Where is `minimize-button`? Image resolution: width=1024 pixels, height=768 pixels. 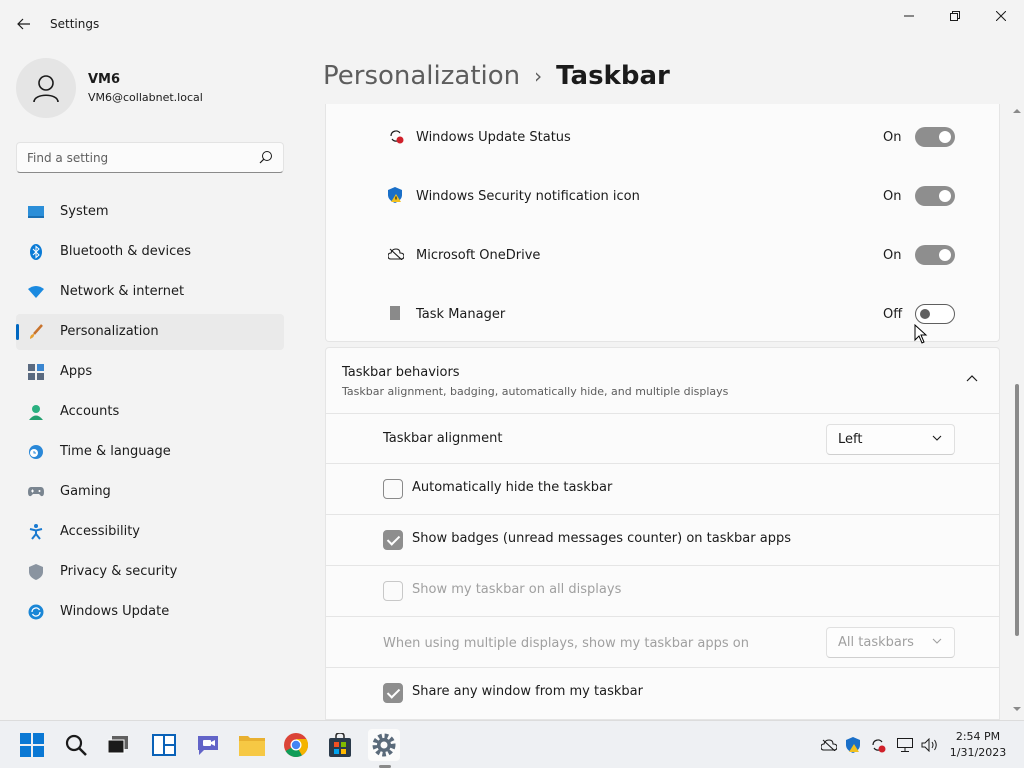 minimize-button is located at coordinates (909, 16).